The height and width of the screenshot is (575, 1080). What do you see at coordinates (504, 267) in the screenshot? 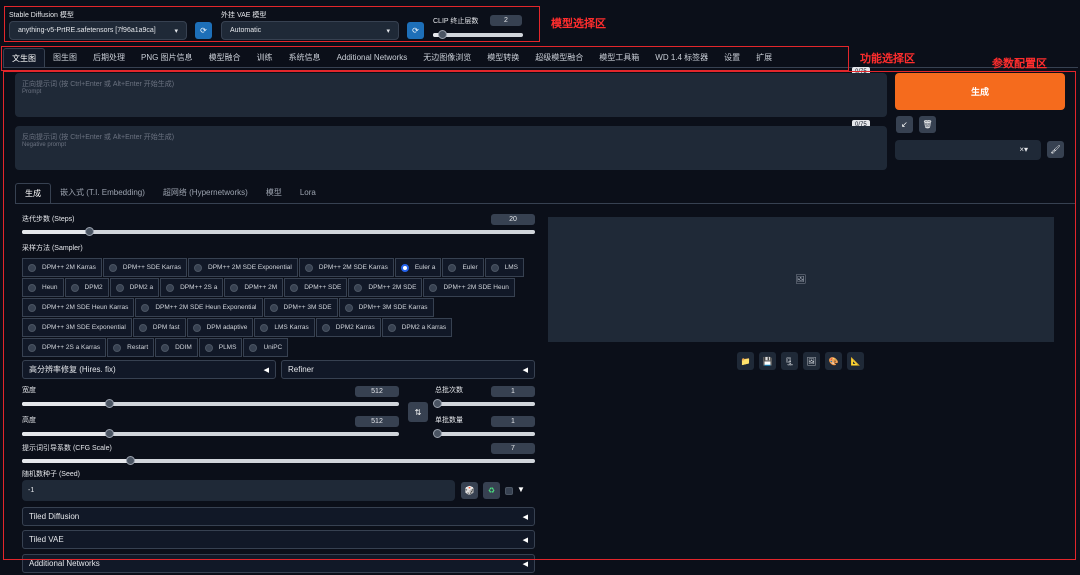
I see `sampler-option: LMS` at bounding box center [504, 267].